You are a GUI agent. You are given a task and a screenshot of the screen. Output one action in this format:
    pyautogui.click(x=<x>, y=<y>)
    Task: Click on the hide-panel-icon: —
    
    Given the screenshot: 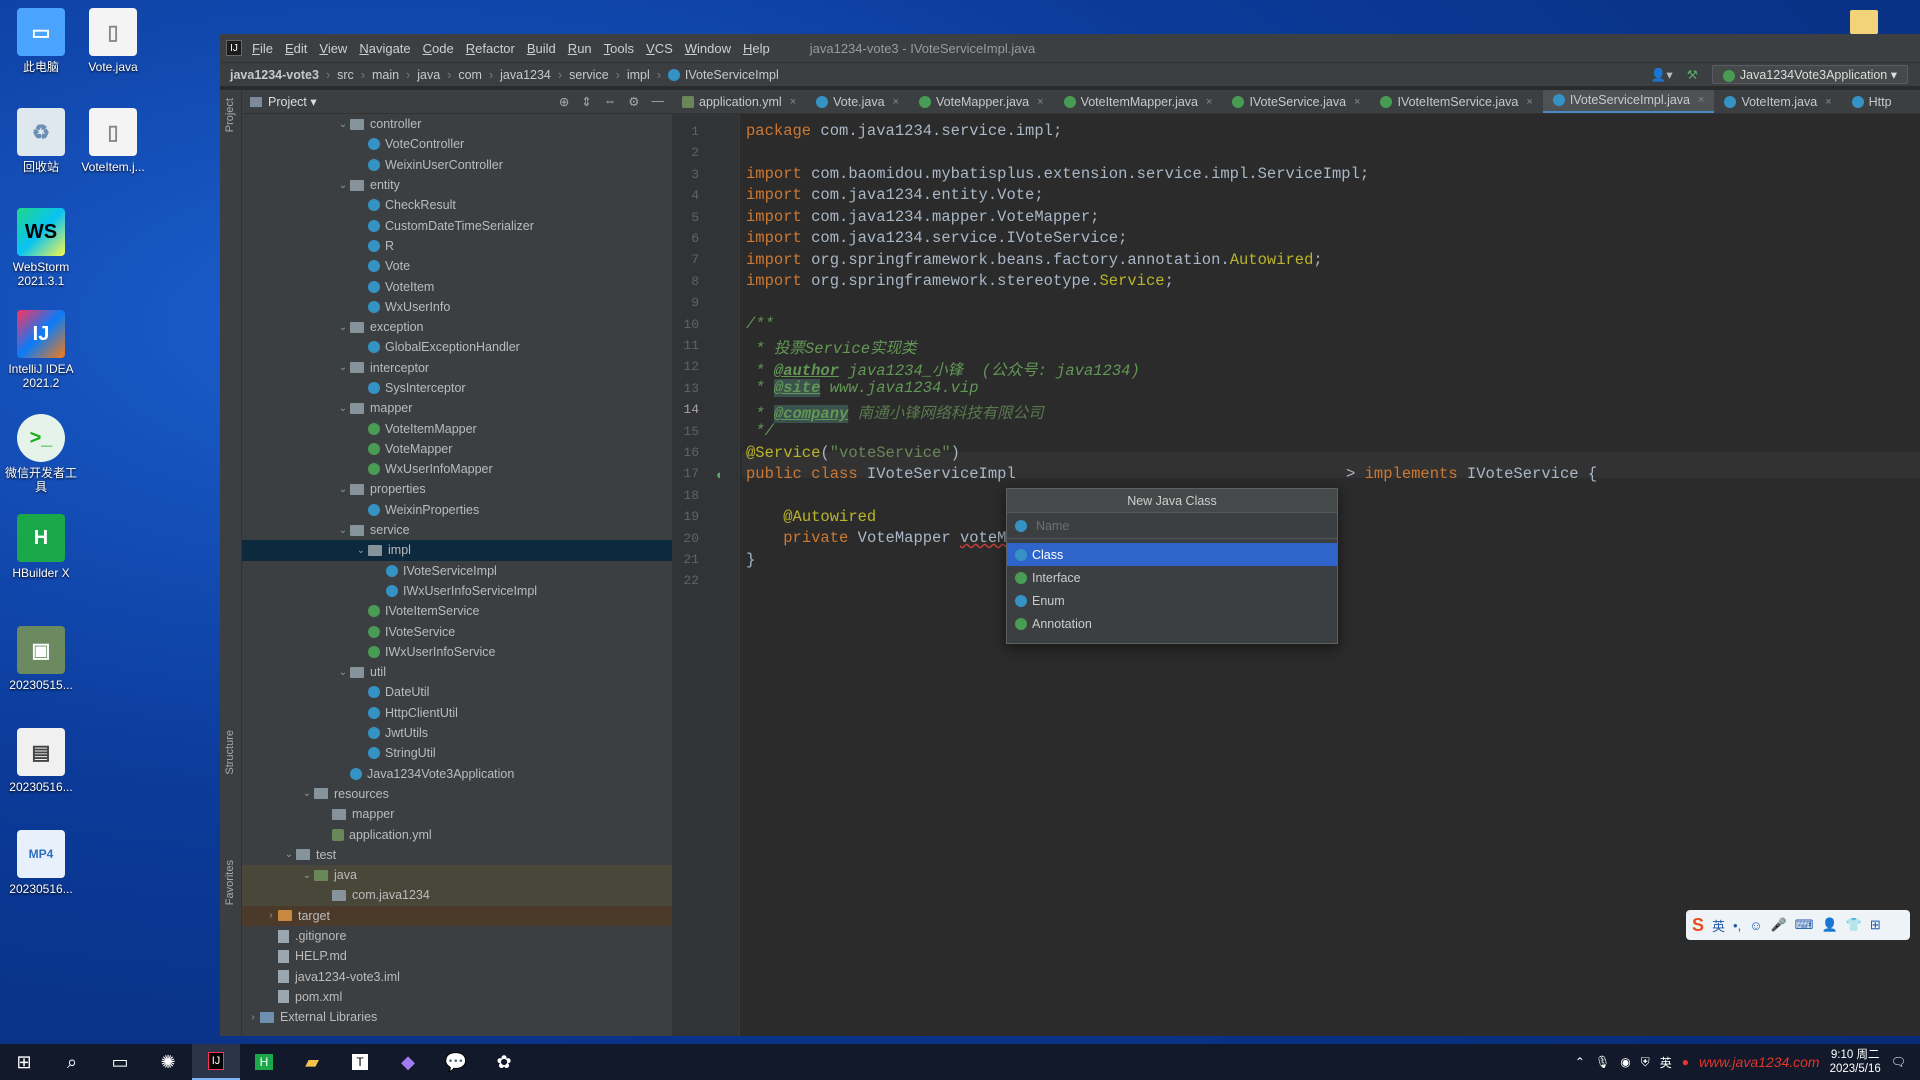 What is the action you would take?
    pyautogui.click(x=658, y=101)
    